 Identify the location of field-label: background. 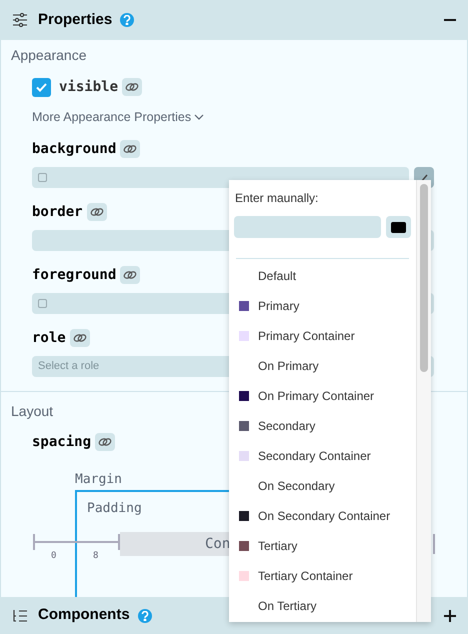
(74, 149).